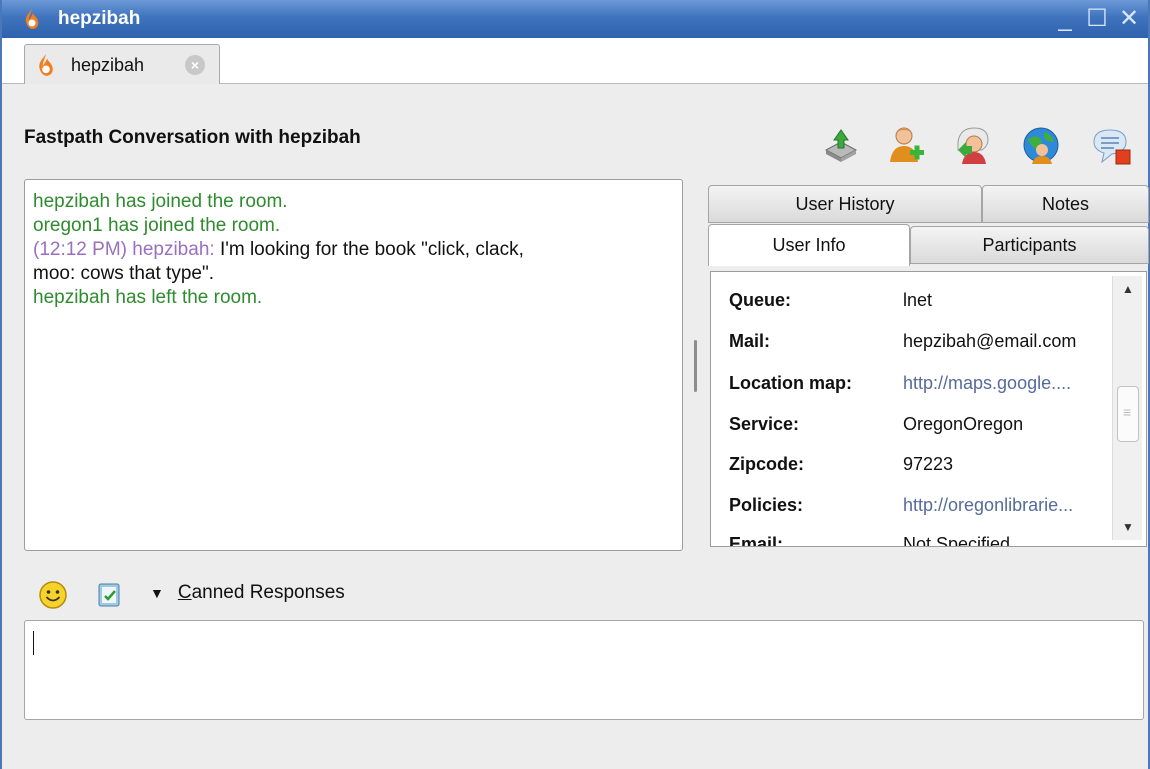  Describe the element at coordinates (157, 225) in the screenshot. I see `chat-system-line: oregon1 has joined the room.` at that location.